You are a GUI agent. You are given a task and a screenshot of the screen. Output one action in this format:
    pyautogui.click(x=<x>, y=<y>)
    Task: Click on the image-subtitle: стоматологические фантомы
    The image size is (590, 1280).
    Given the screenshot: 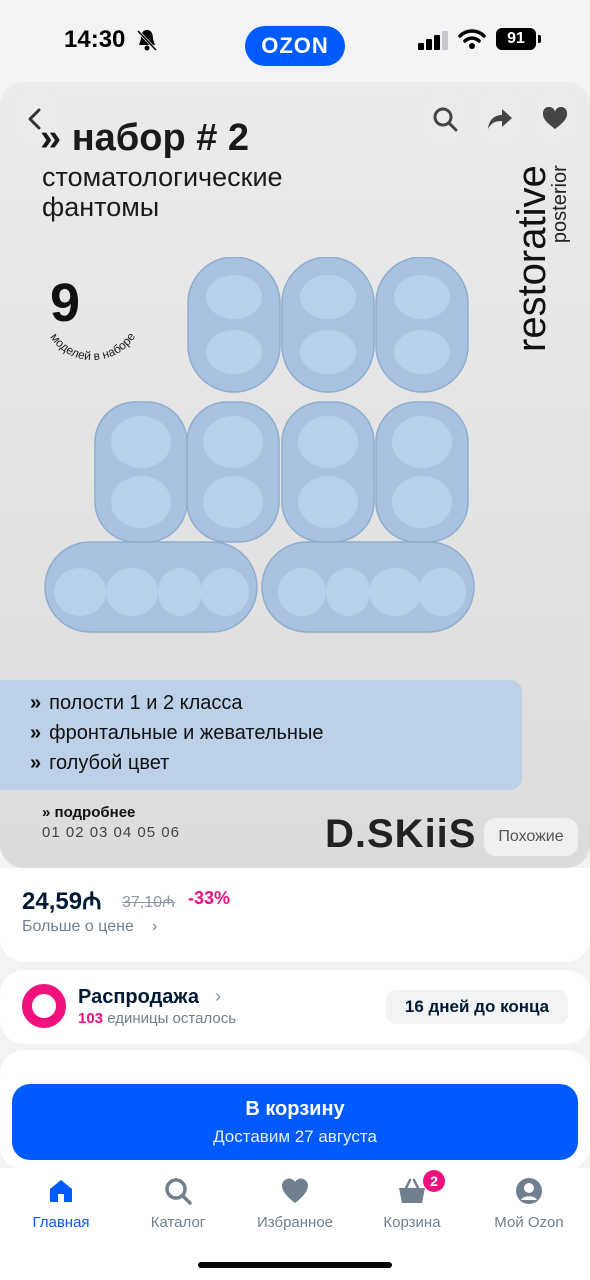 What is the action you would take?
    pyautogui.click(x=162, y=192)
    